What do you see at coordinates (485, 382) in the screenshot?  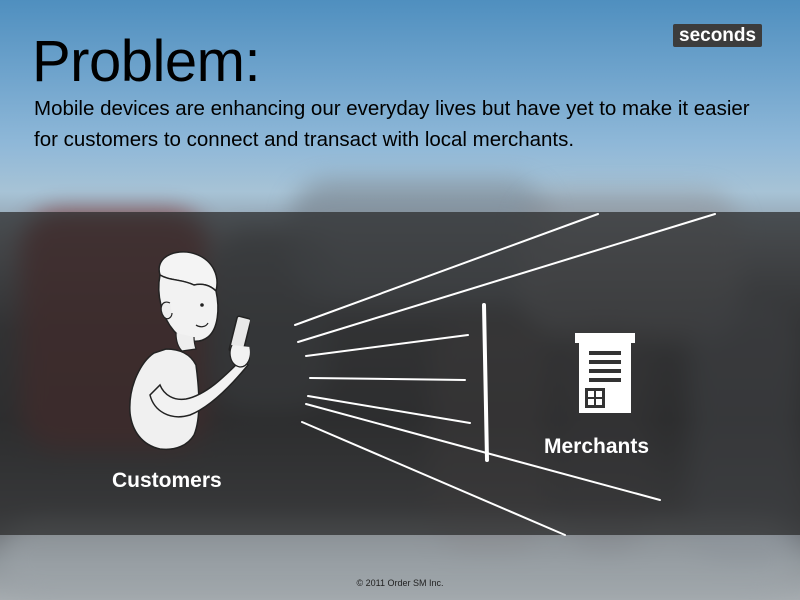 I see `merchant-boundary-line` at bounding box center [485, 382].